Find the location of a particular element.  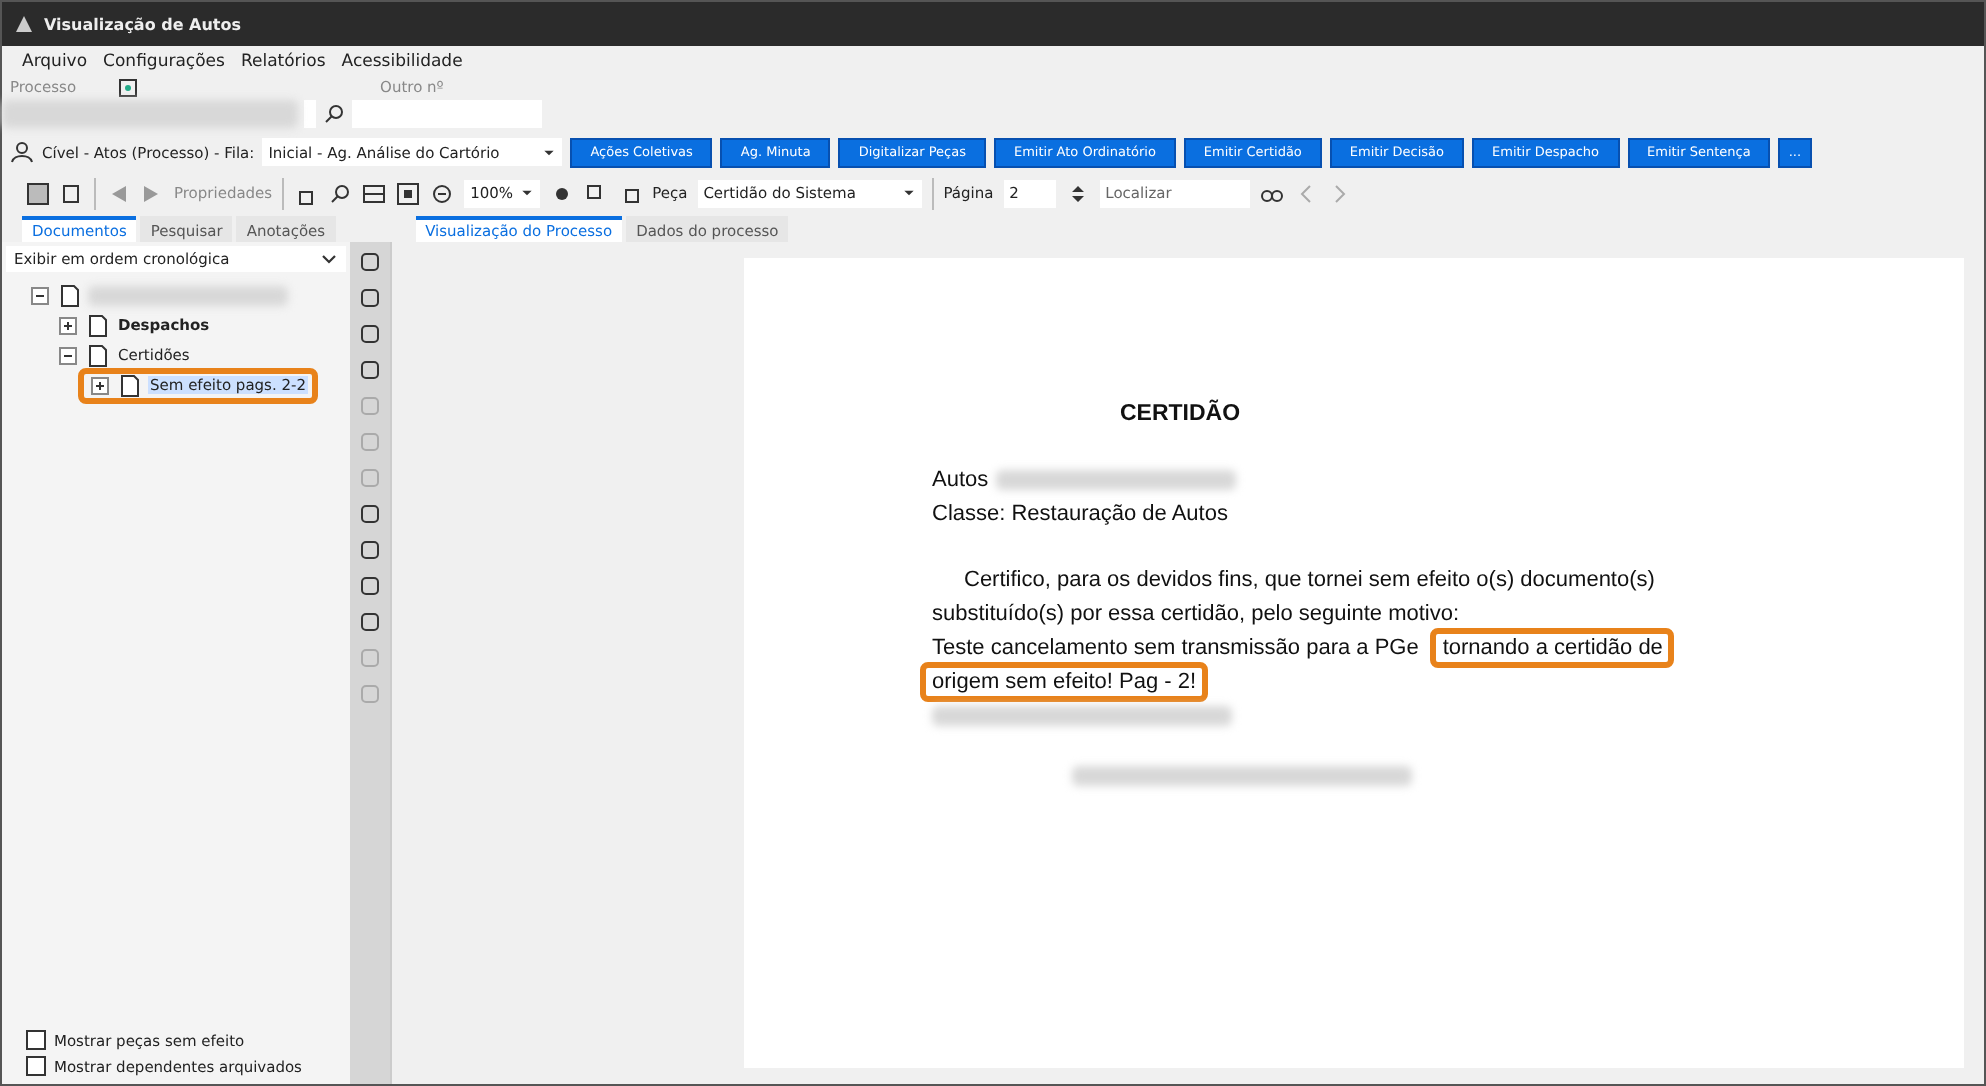

class-text: Classe: Restauração de Autos is located at coordinates (1080, 513).